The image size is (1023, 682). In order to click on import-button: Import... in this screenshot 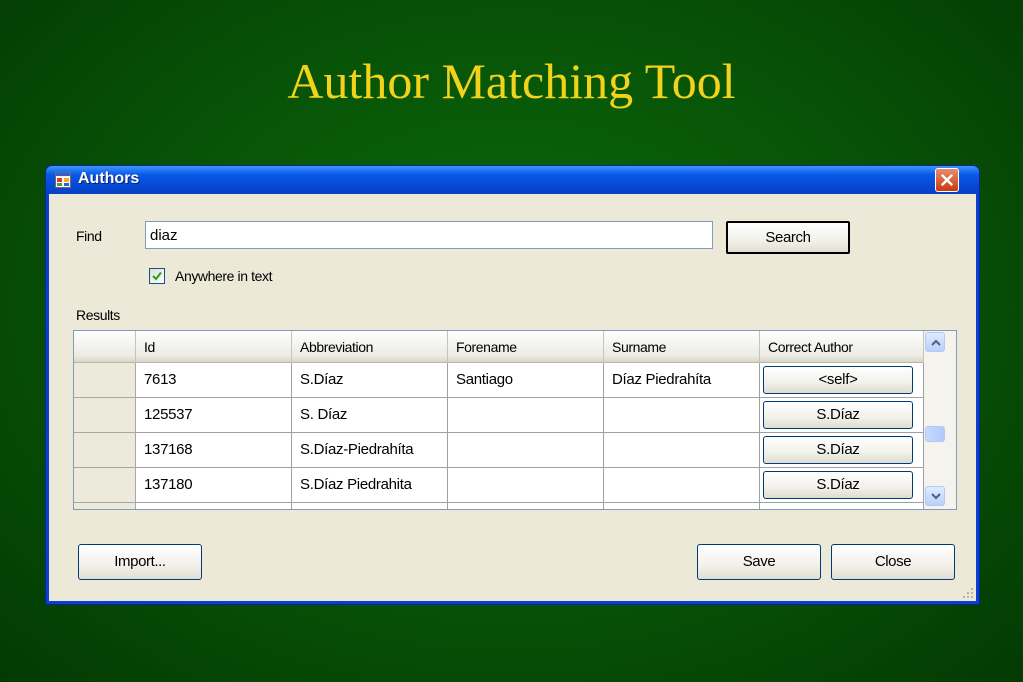, I will do `click(140, 562)`.